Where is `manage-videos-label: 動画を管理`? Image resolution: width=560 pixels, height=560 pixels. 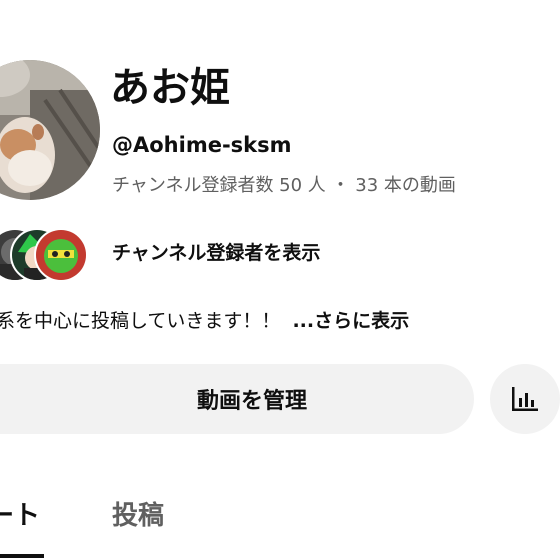
manage-videos-label: 動画を管理 is located at coordinates (251, 401).